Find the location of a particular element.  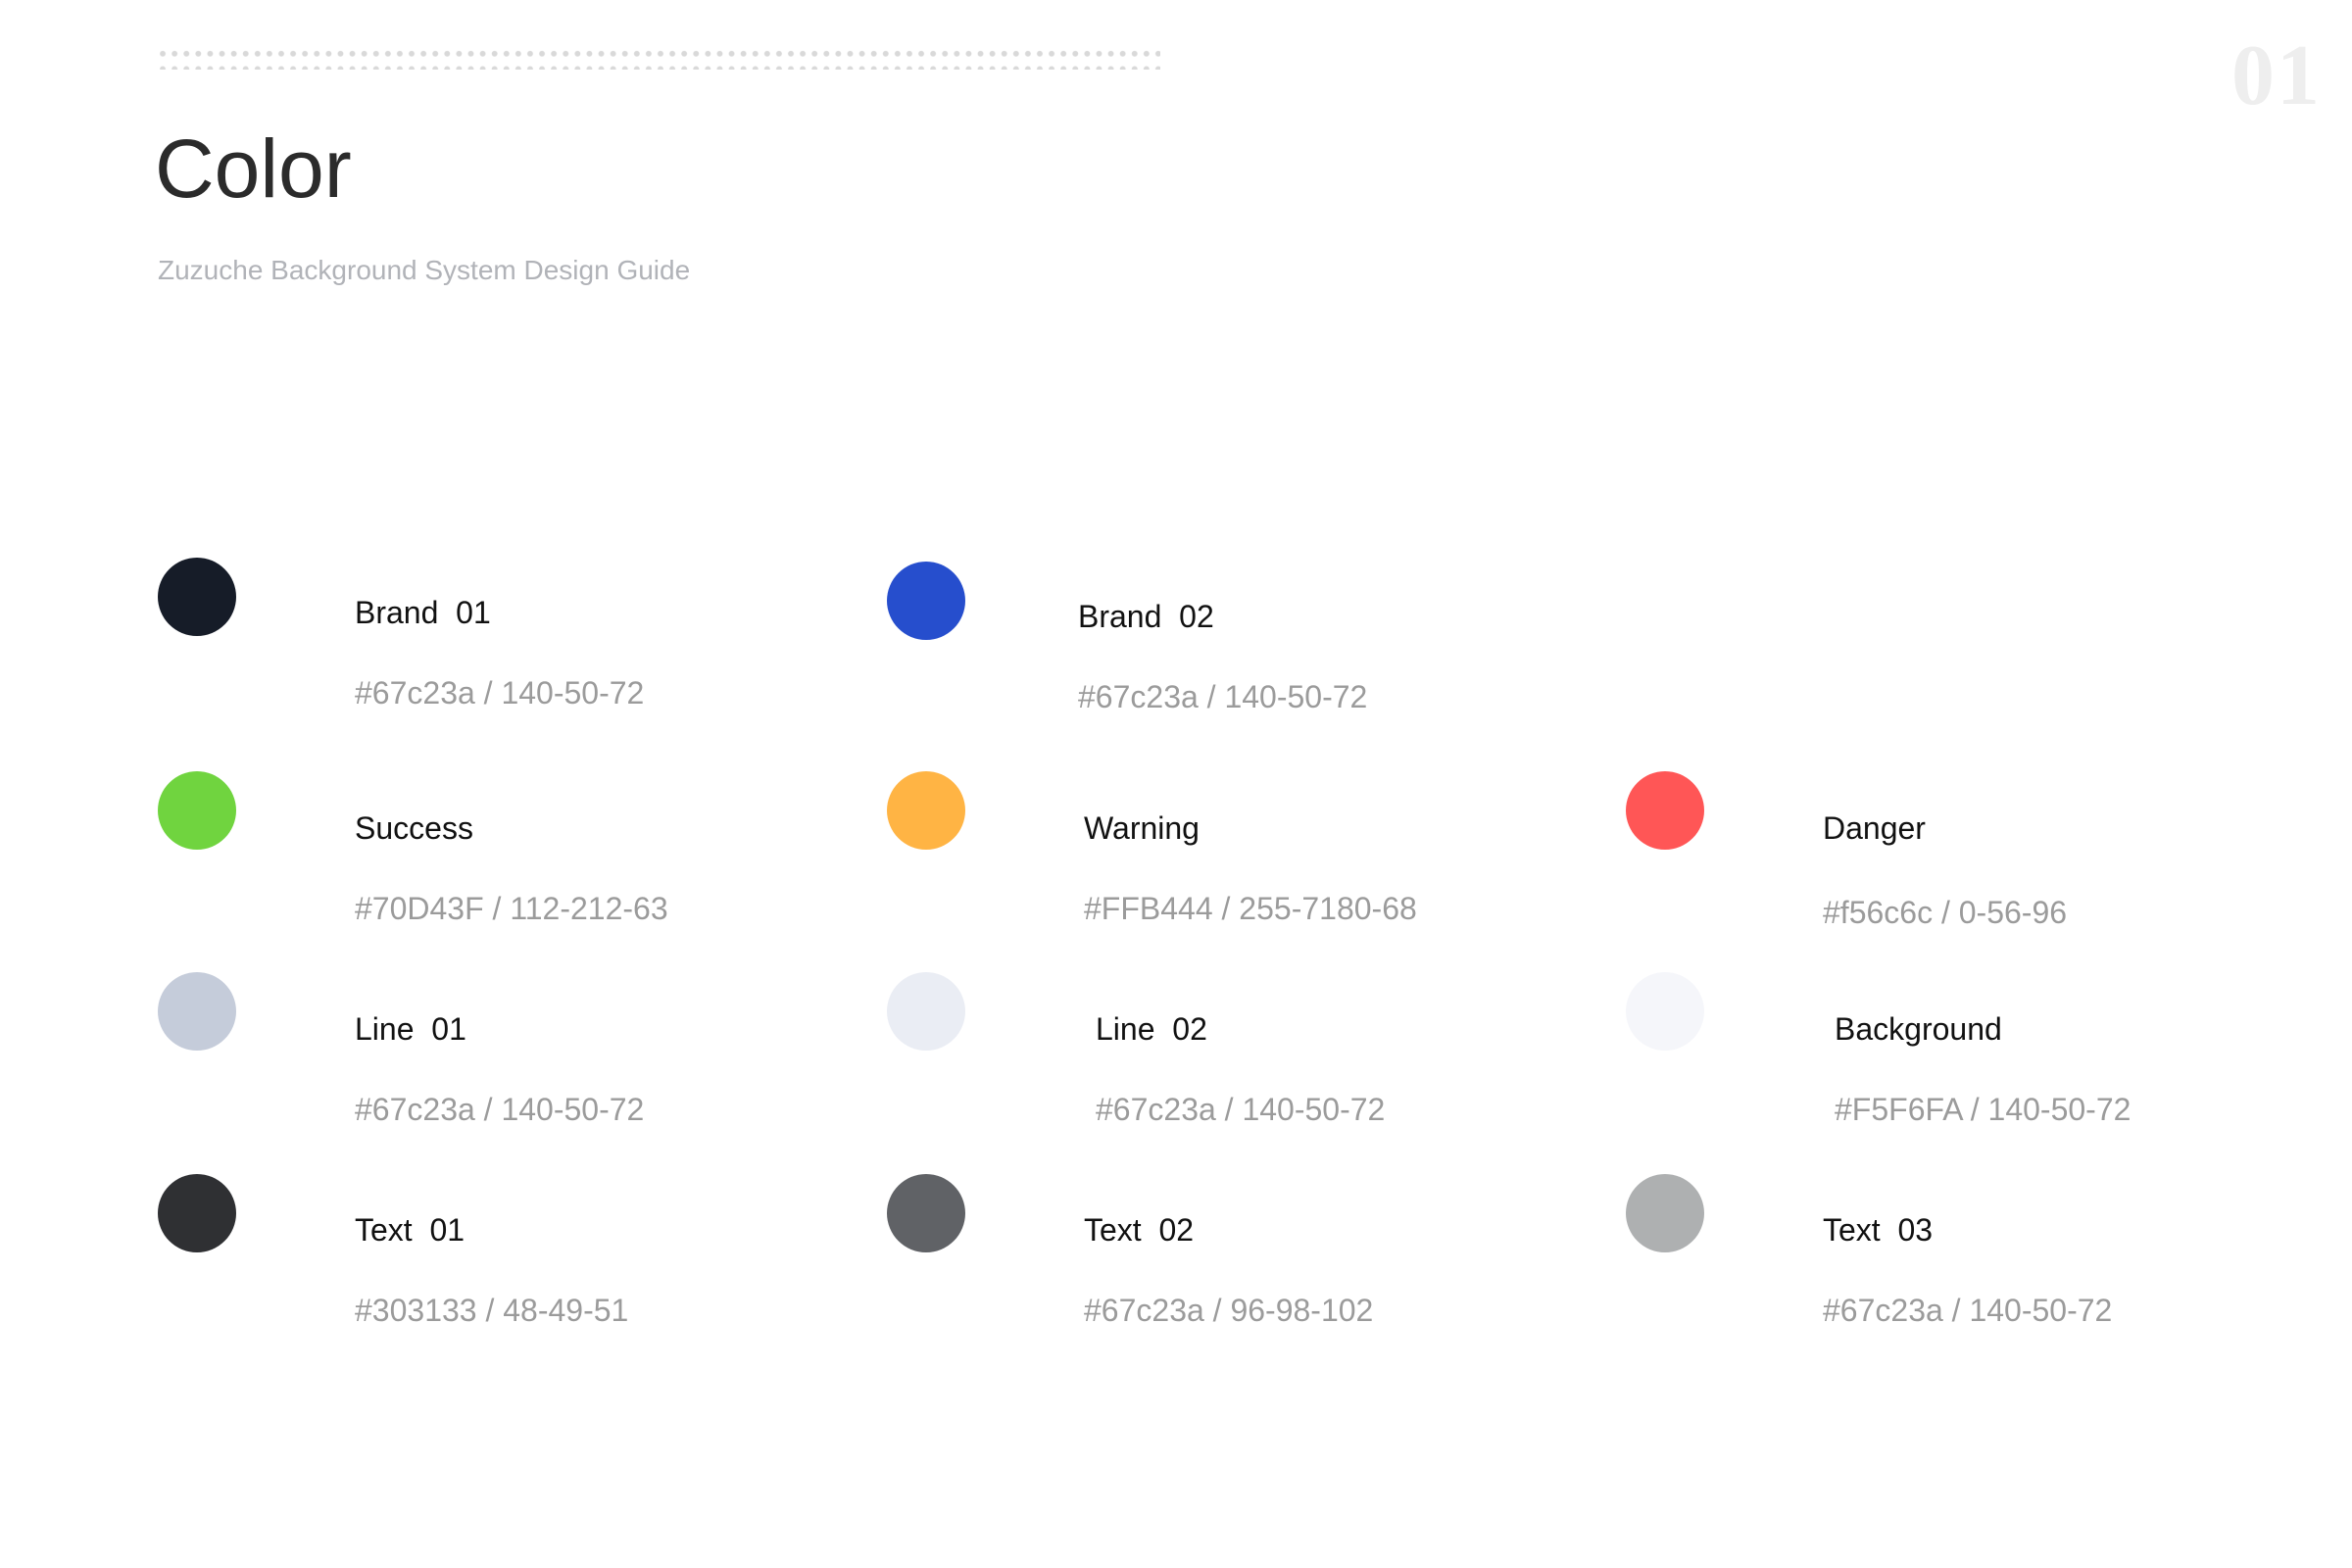

color-code: #70D43F / 112-212-63 is located at coordinates (511, 908).